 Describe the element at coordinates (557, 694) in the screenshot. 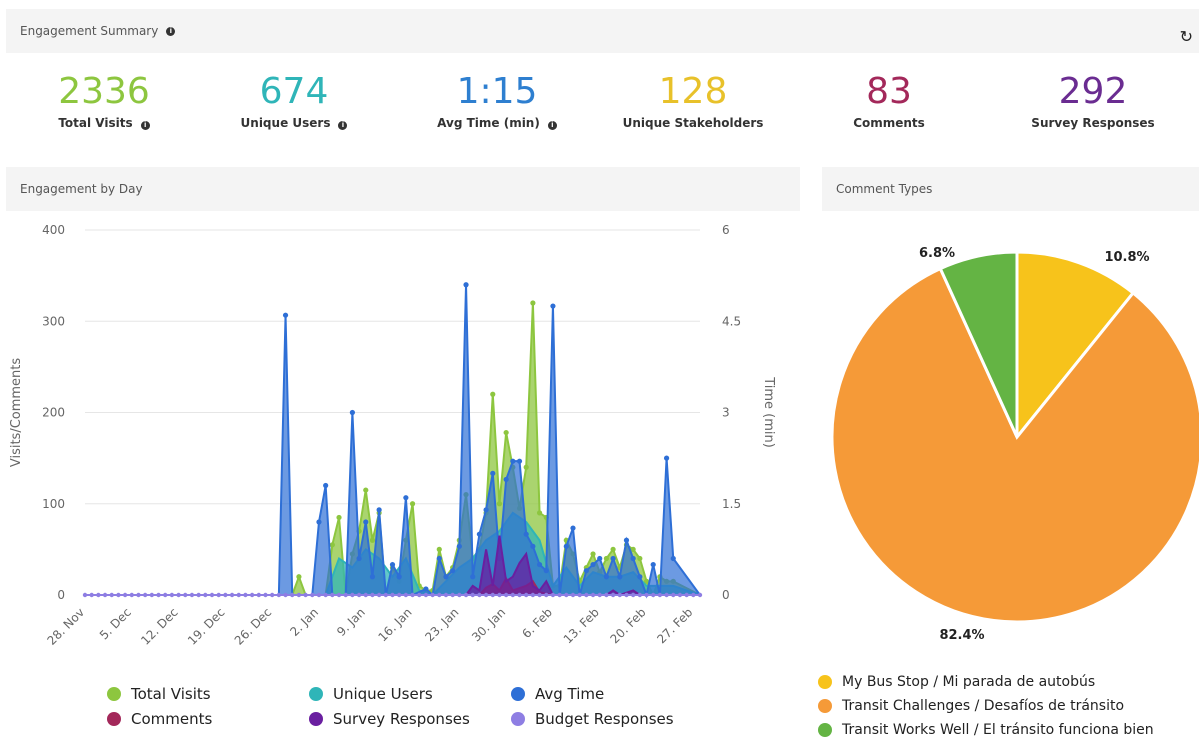

I see `legend-item-avg-time: Avg Time` at that location.